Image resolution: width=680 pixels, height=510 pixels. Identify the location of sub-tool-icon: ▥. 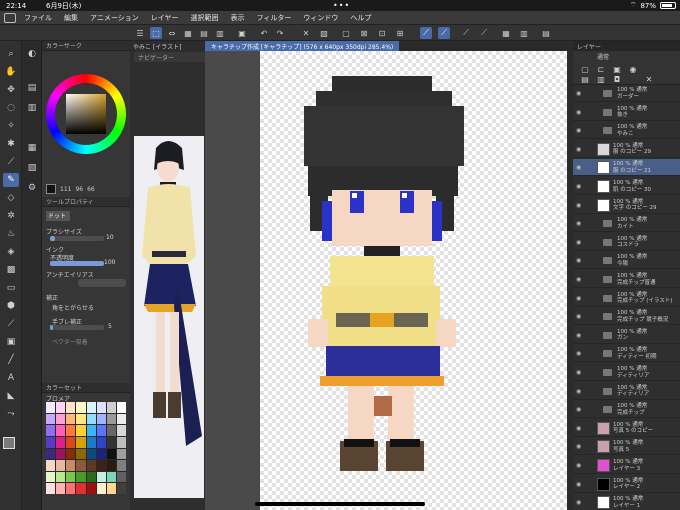
(32, 108).